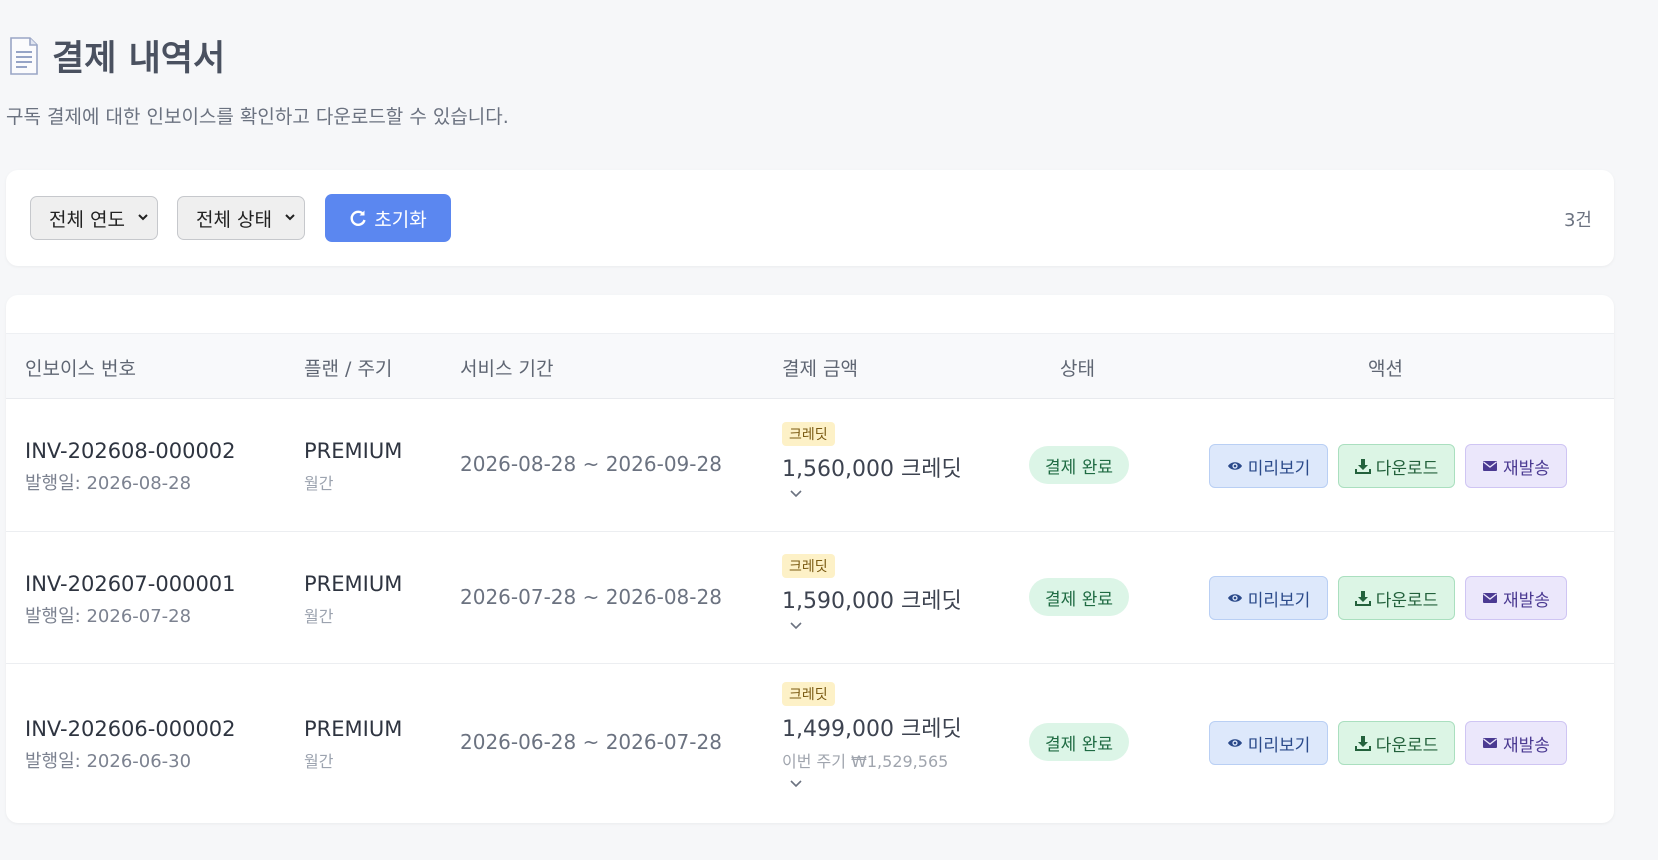 The image size is (1658, 860). What do you see at coordinates (257, 117) in the screenshot?
I see `page-subtitle: 구독 결제에 대한 인보이스를 확인하고 다운로드할 수 있습니다.` at bounding box center [257, 117].